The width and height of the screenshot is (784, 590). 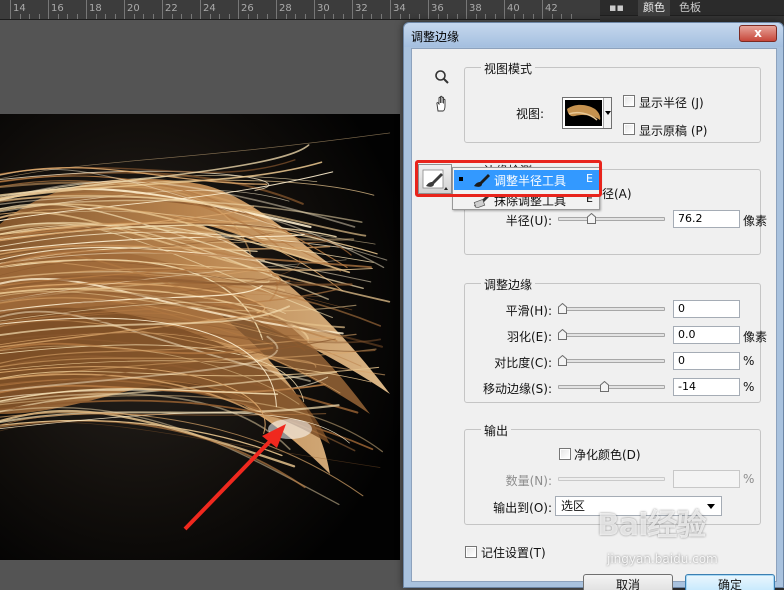 What do you see at coordinates (706, 309) in the screenshot?
I see `smooth-input: 0` at bounding box center [706, 309].